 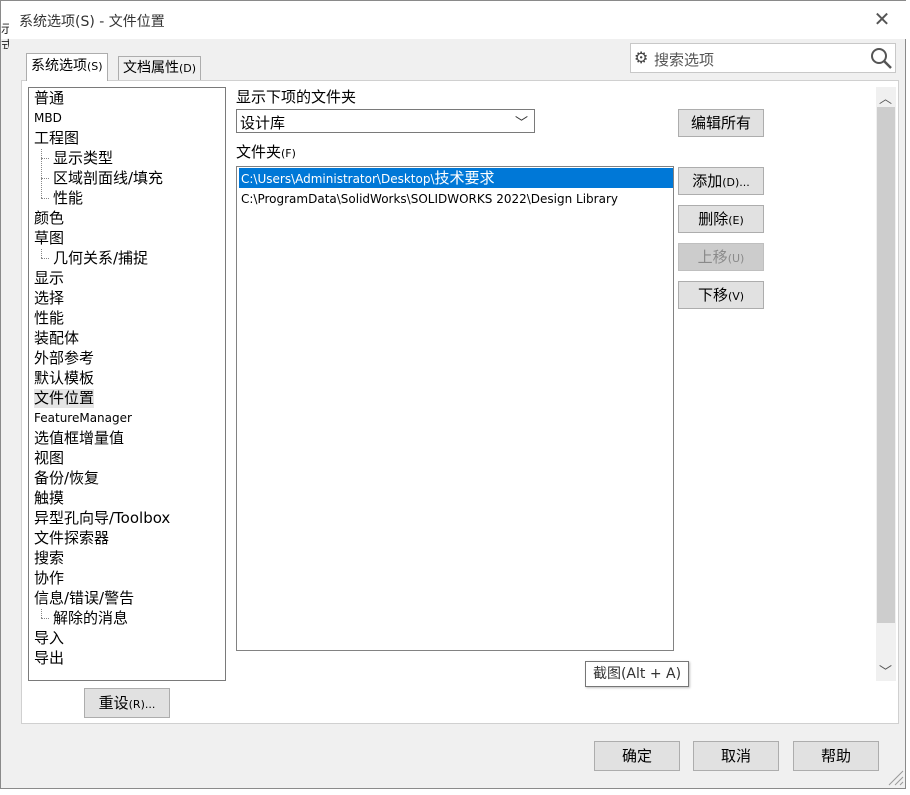 What do you see at coordinates (56, 338) in the screenshot?
I see `tree-item-assemblies: 装配体` at bounding box center [56, 338].